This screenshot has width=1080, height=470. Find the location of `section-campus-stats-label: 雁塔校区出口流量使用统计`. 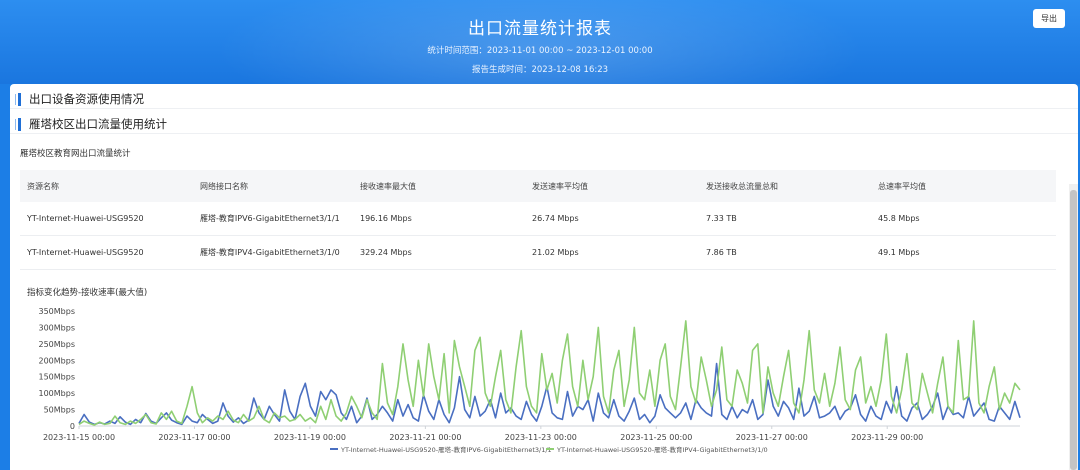

section-campus-stats-label: 雁塔校区出口流量使用统计 is located at coordinates (98, 124).